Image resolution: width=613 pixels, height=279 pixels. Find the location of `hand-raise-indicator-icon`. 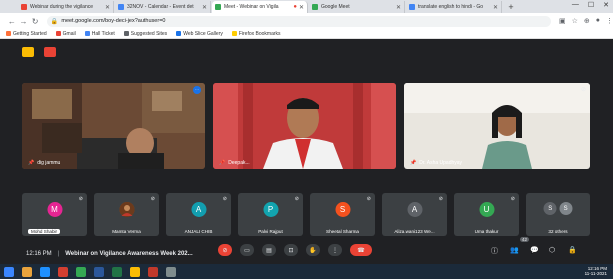

hand-raise-indicator-icon is located at coordinates (28, 52).